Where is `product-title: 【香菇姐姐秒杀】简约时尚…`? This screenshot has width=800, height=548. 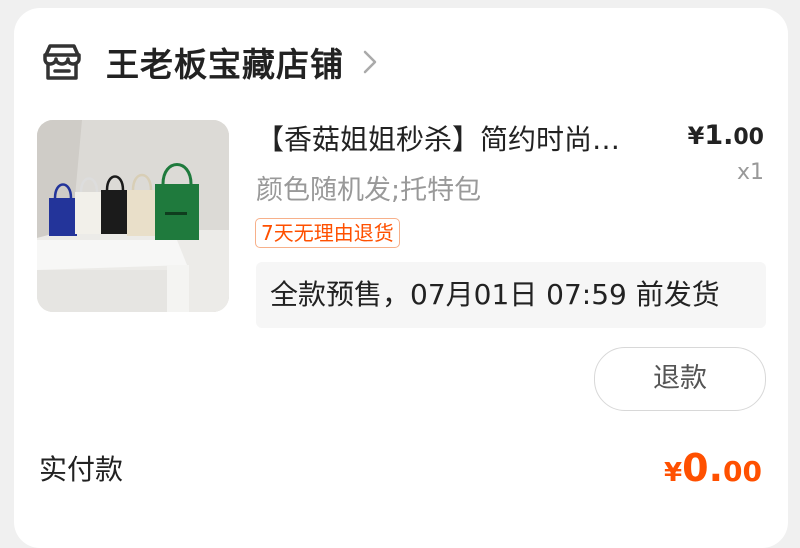 product-title: 【香菇姐姐秒杀】简约时尚… is located at coordinates (466, 138).